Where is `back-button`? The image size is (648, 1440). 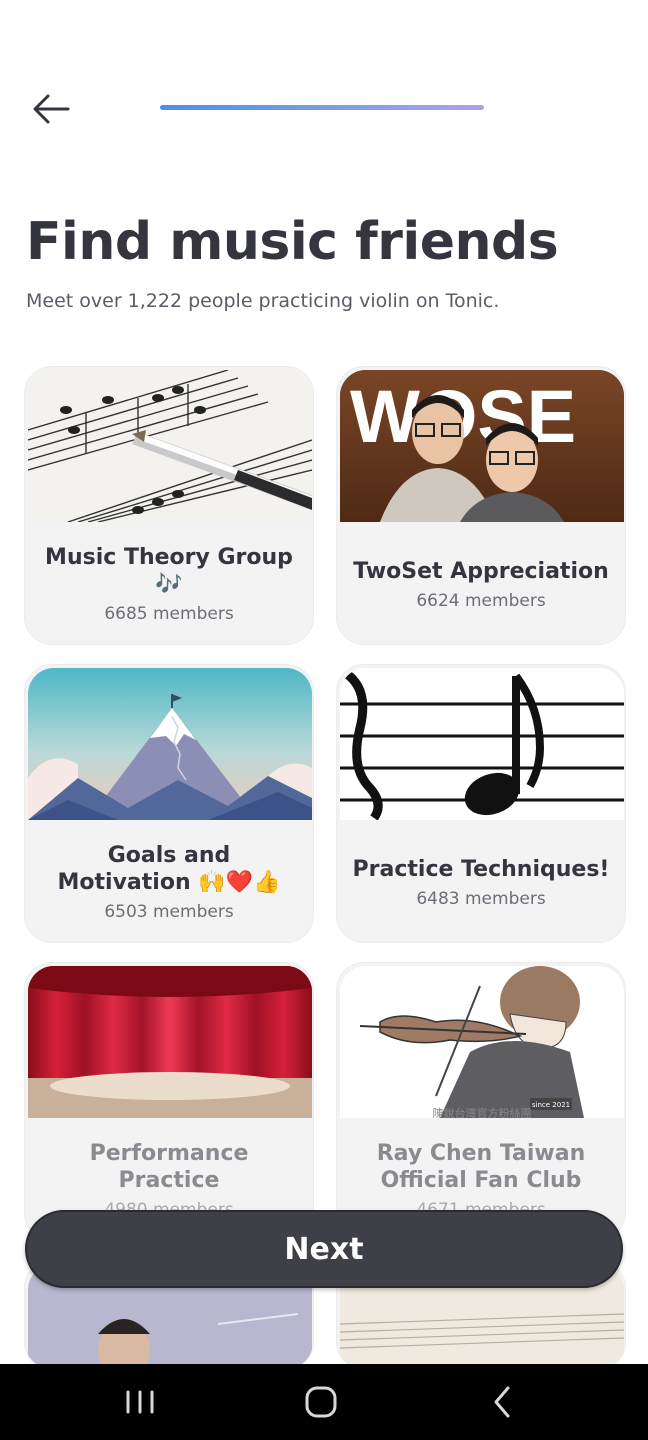 back-button is located at coordinates (52, 109).